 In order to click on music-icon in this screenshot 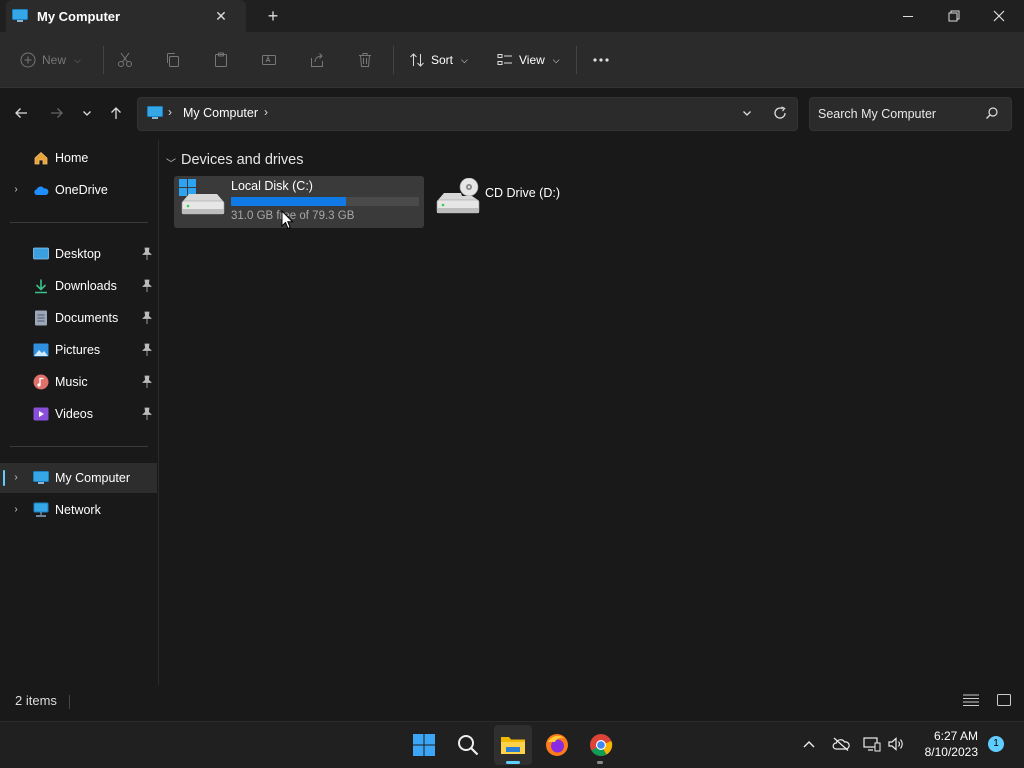, I will do `click(41, 382)`.